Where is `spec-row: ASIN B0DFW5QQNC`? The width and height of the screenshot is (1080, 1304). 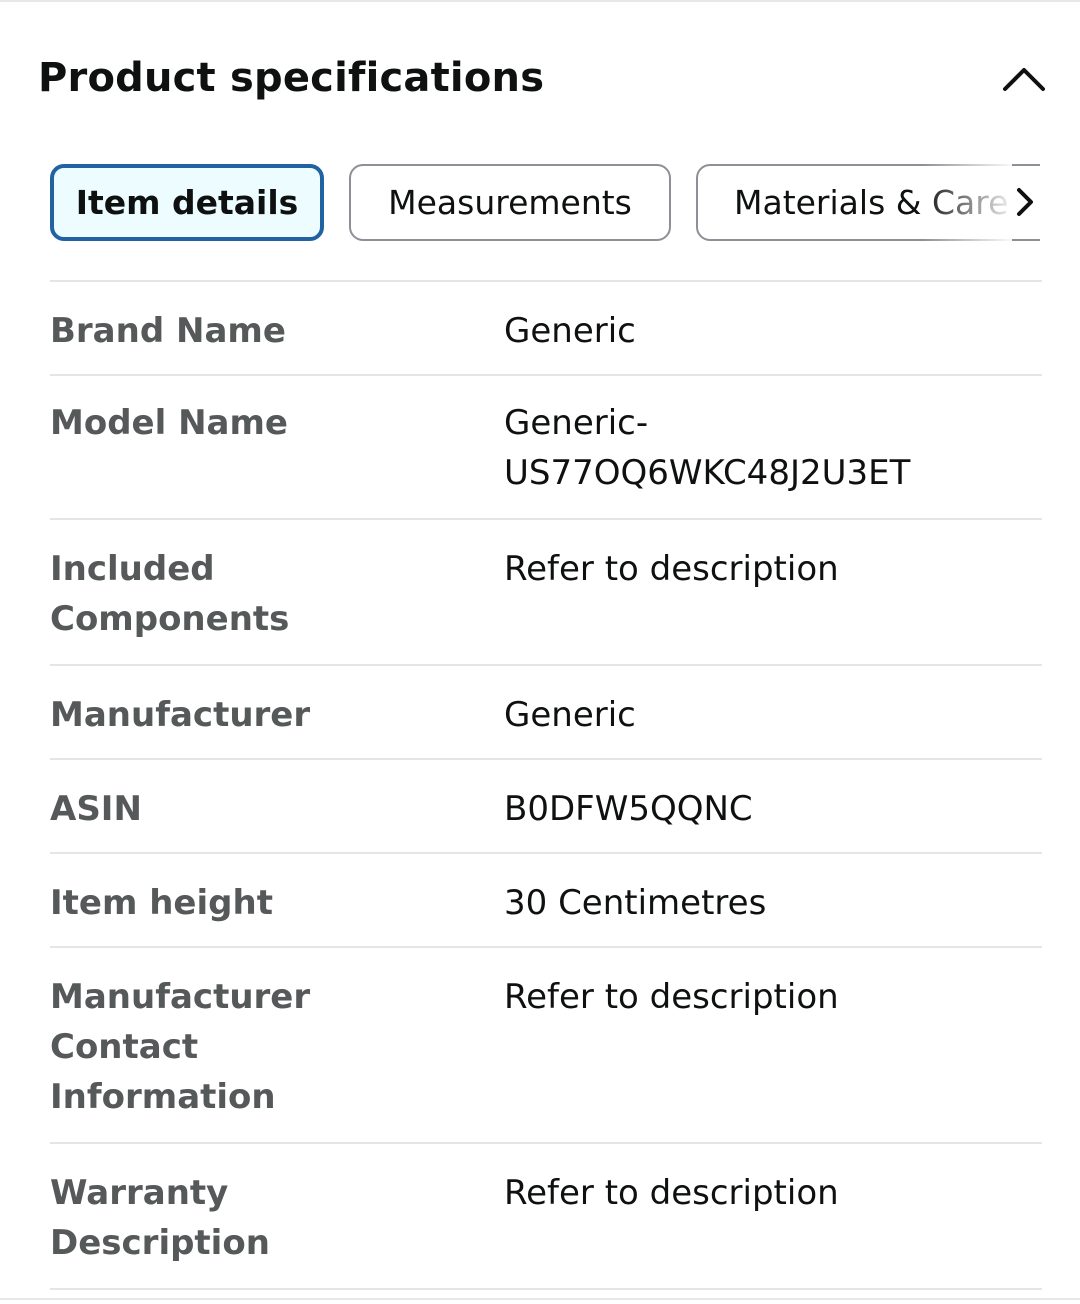
spec-row: ASIN B0DFW5QQNC is located at coordinates (546, 807).